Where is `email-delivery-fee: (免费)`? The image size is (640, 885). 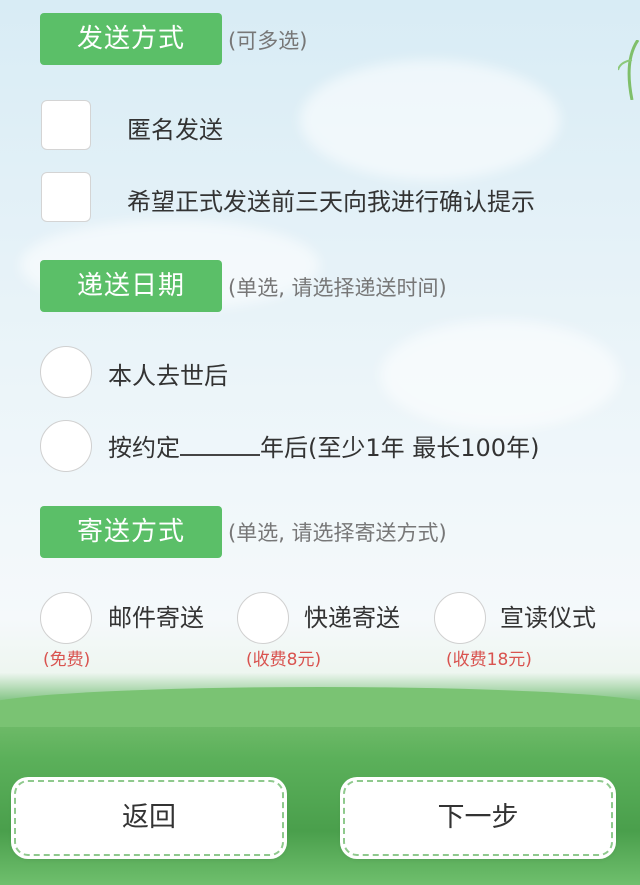
email-delivery-fee: (免费) is located at coordinates (67, 660).